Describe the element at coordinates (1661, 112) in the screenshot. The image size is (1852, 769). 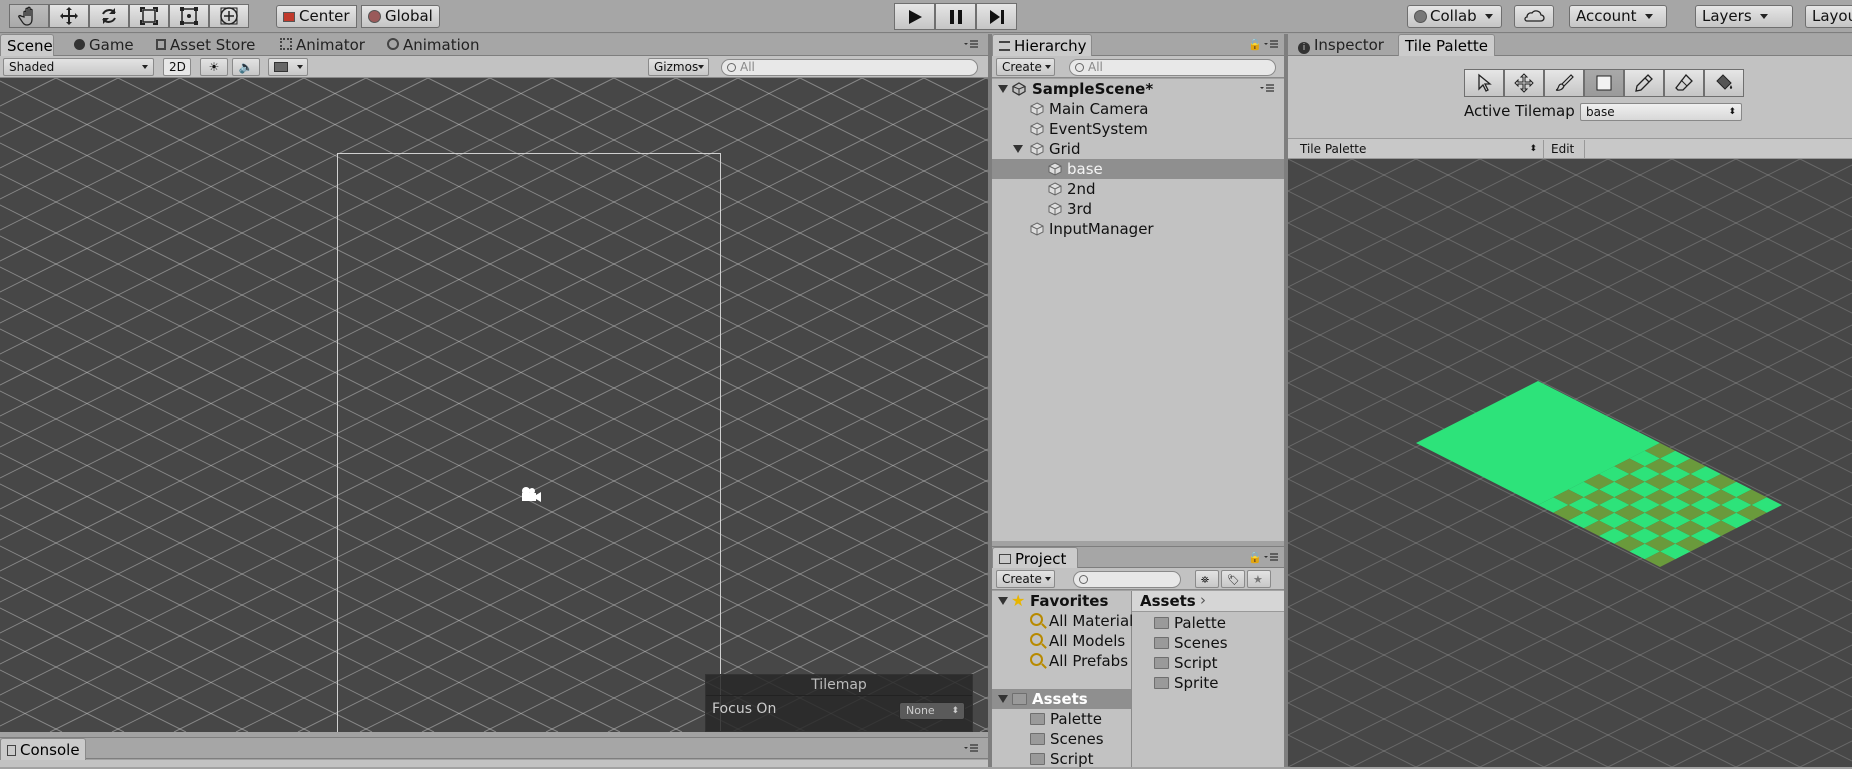
I see `active-tilemap-dropdown: base ⬍` at that location.